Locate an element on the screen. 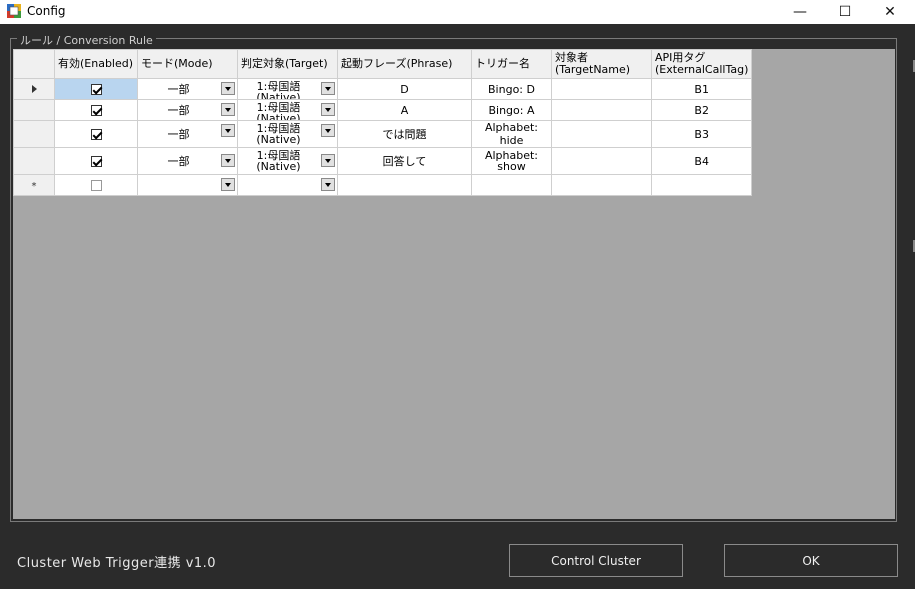  column-header-trigger: トリガー名 is located at coordinates (511, 64).